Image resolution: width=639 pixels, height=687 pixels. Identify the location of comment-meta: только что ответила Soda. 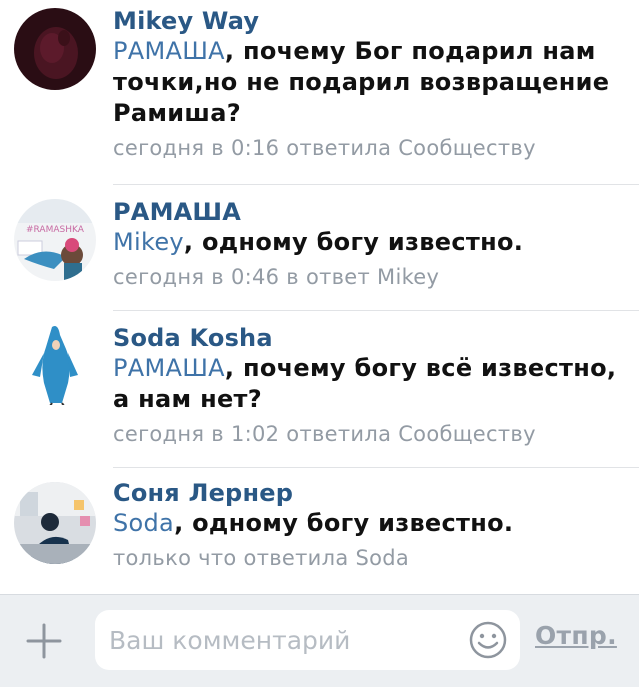
(371, 558).